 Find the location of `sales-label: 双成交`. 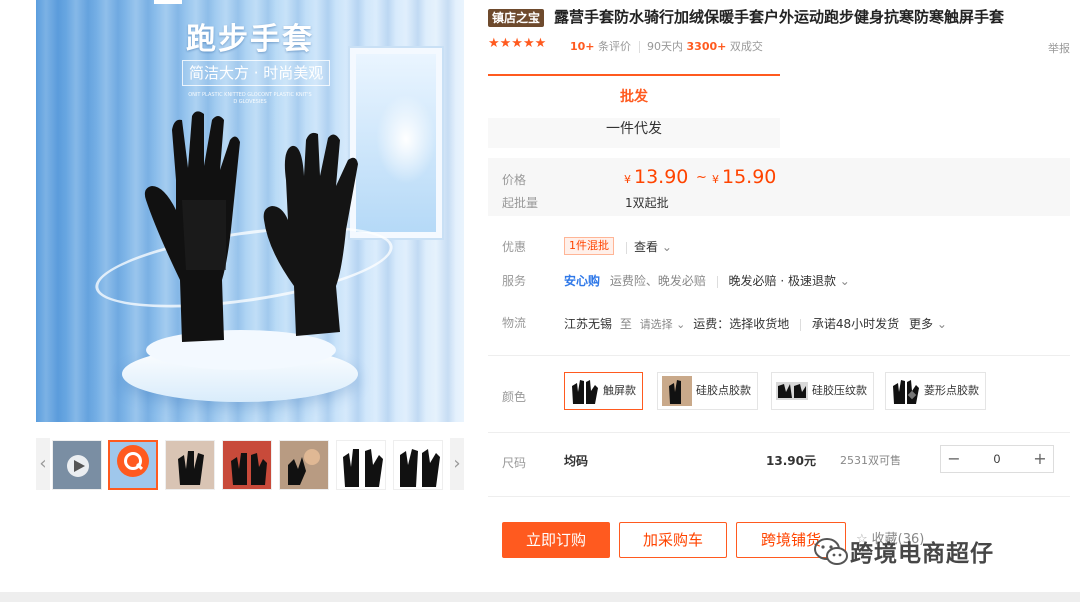

sales-label: 双成交 is located at coordinates (746, 46).